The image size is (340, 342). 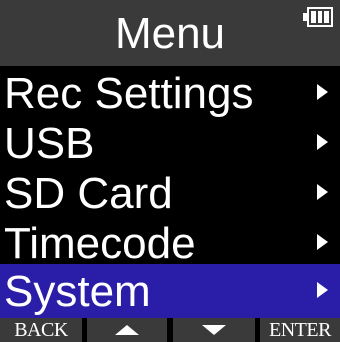 What do you see at coordinates (49, 143) in the screenshot?
I see `menu-item-label: USB` at bounding box center [49, 143].